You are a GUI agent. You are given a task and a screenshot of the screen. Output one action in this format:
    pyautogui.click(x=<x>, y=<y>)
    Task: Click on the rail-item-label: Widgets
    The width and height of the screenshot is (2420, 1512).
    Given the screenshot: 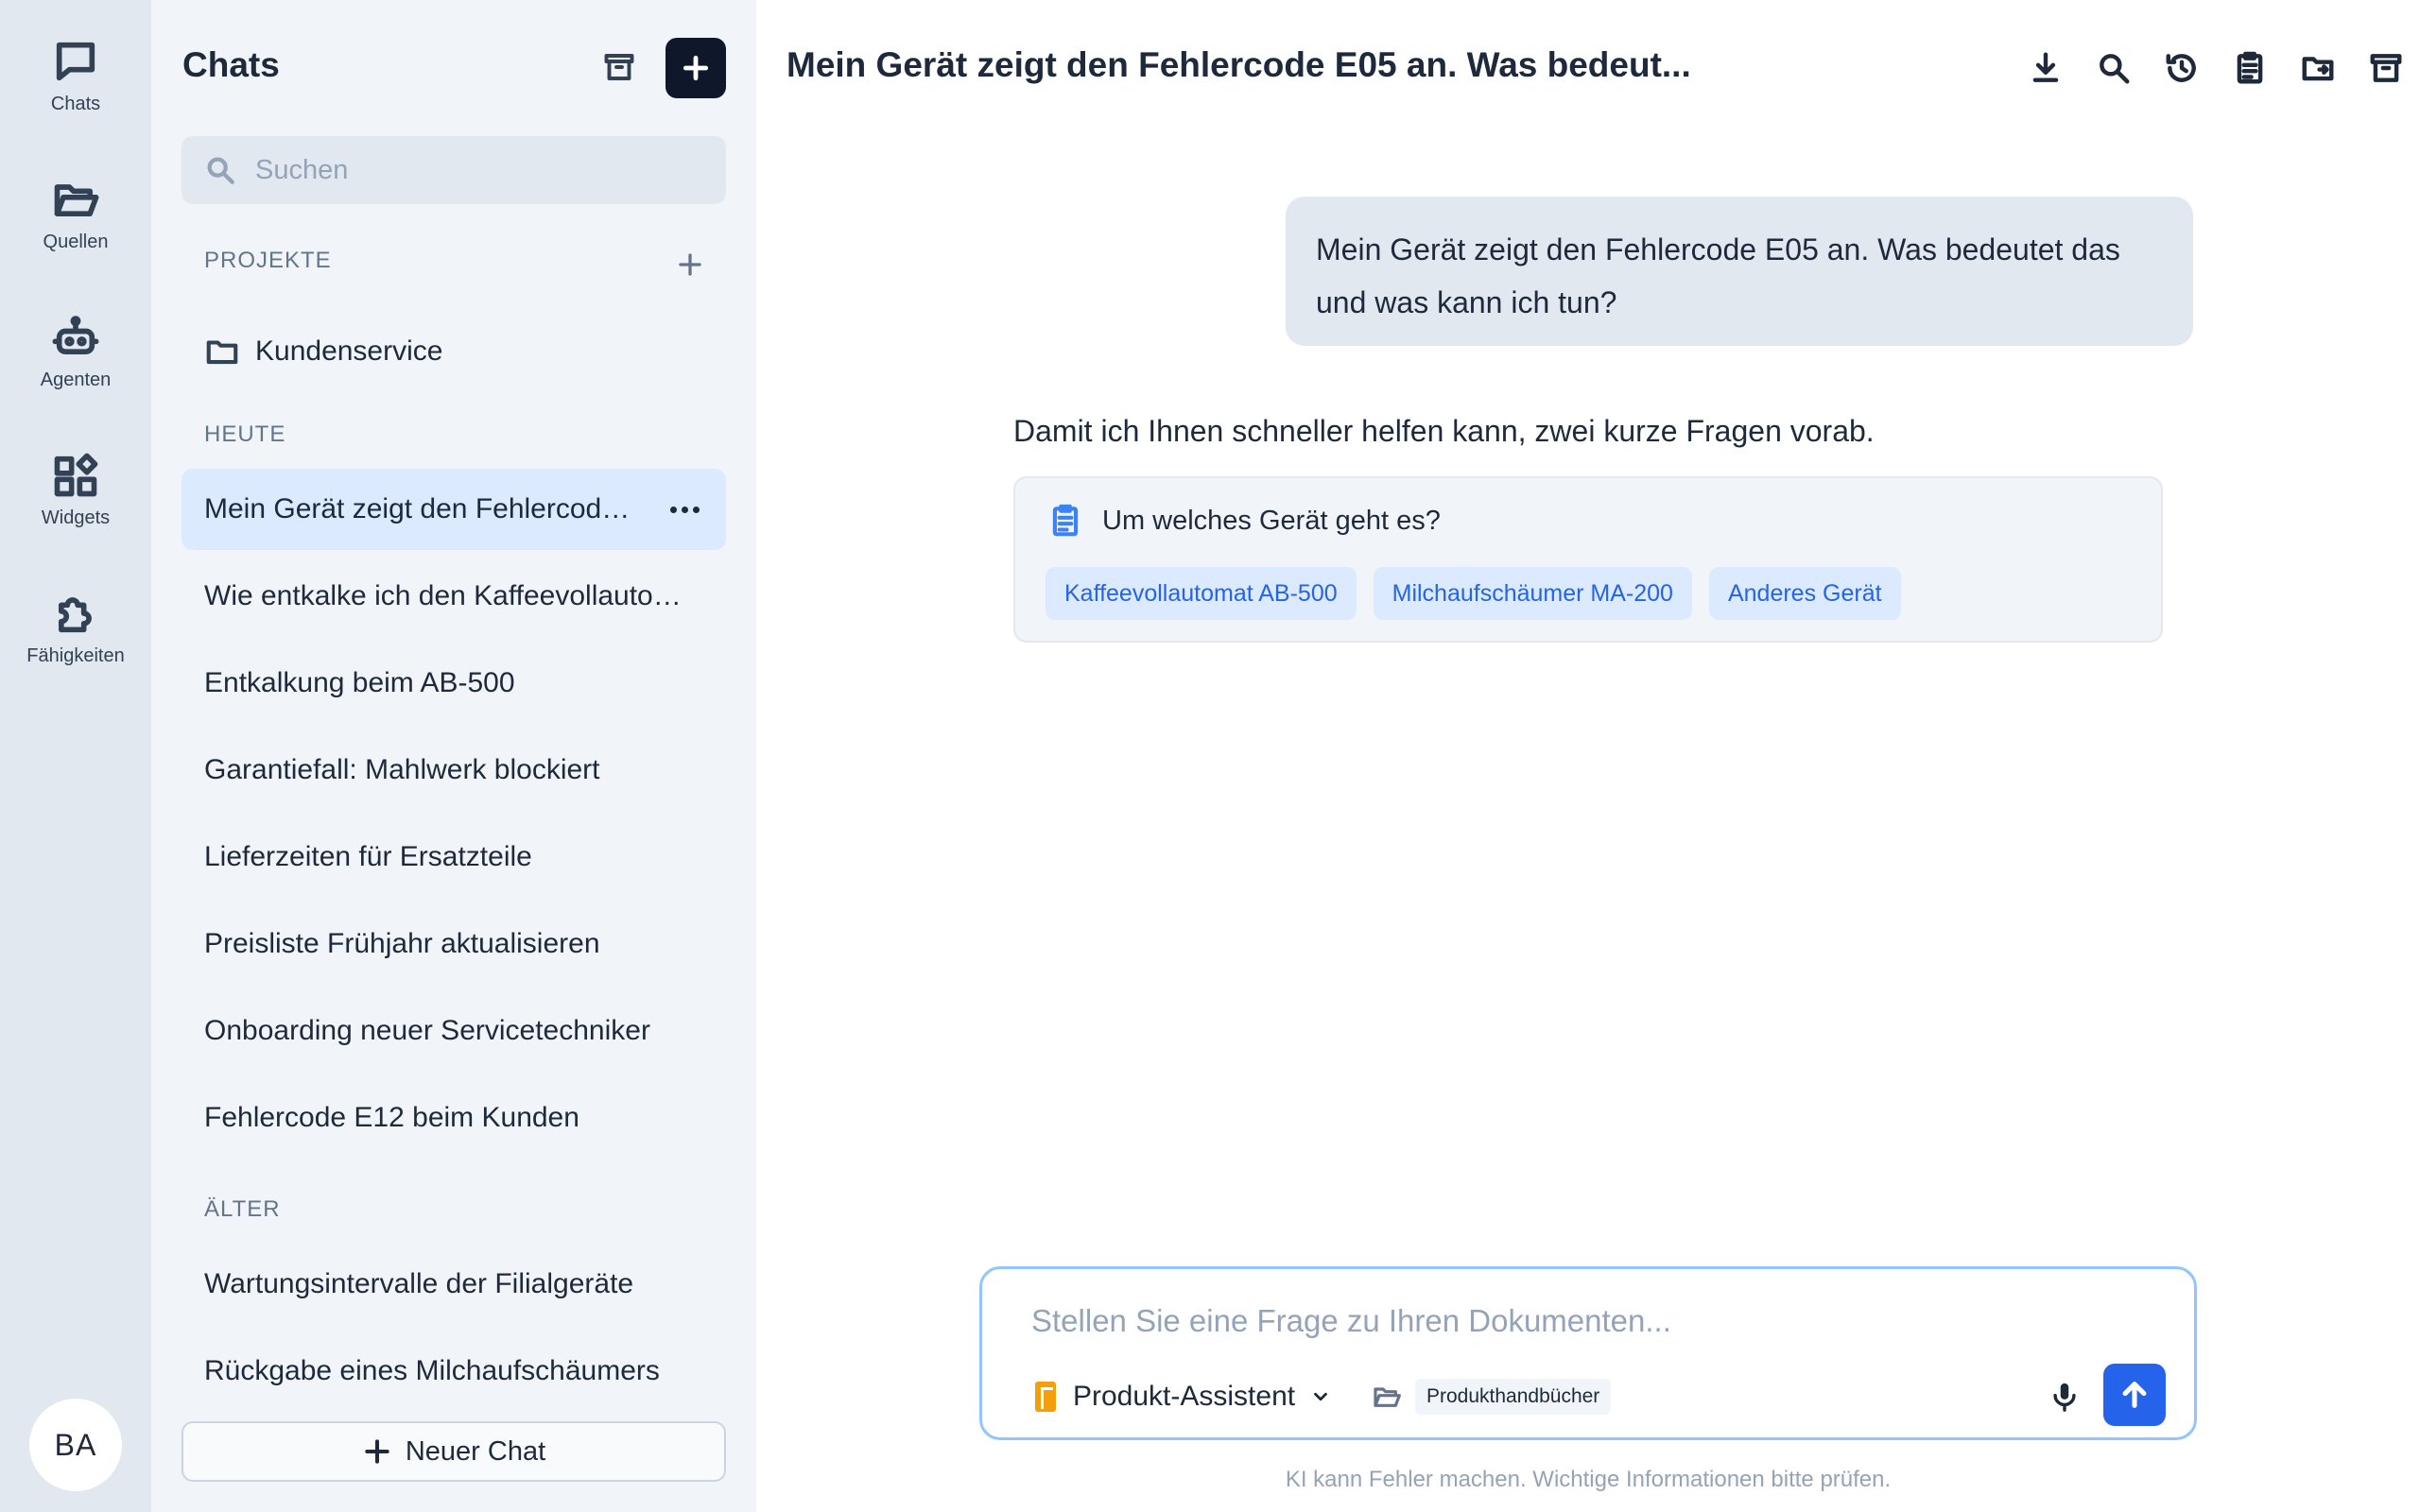 What is the action you would take?
    pyautogui.click(x=76, y=517)
    